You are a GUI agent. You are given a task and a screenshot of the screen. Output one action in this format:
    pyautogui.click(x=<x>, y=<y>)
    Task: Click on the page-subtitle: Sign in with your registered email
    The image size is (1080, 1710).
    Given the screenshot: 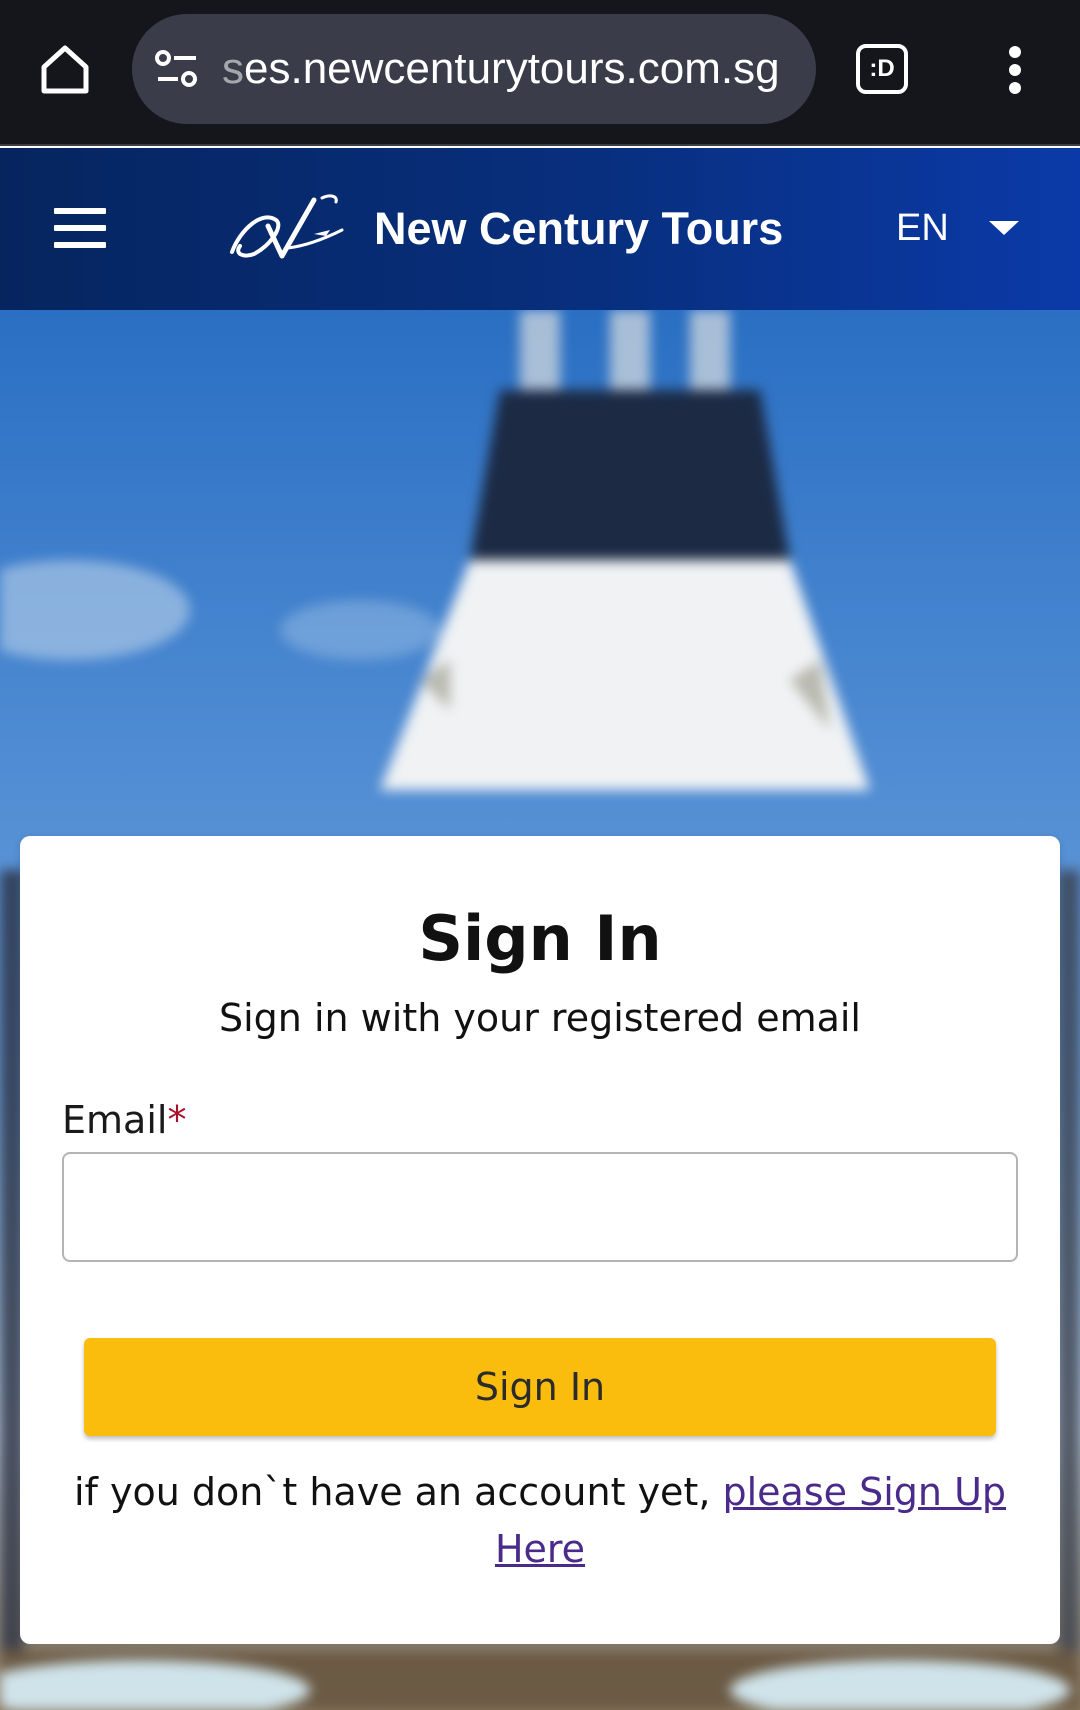 What is the action you would take?
    pyautogui.click(x=540, y=1018)
    